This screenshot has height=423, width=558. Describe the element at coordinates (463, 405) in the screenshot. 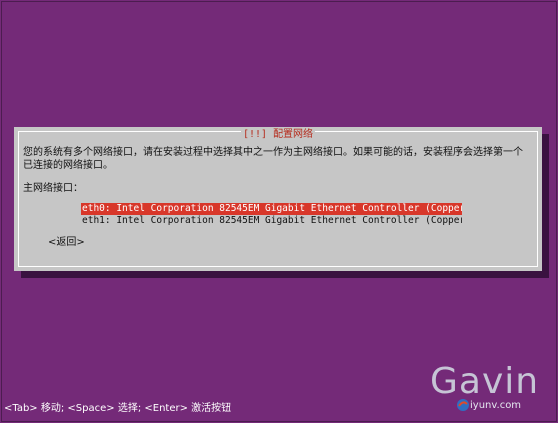

I see `watermark-logo-icon` at that location.